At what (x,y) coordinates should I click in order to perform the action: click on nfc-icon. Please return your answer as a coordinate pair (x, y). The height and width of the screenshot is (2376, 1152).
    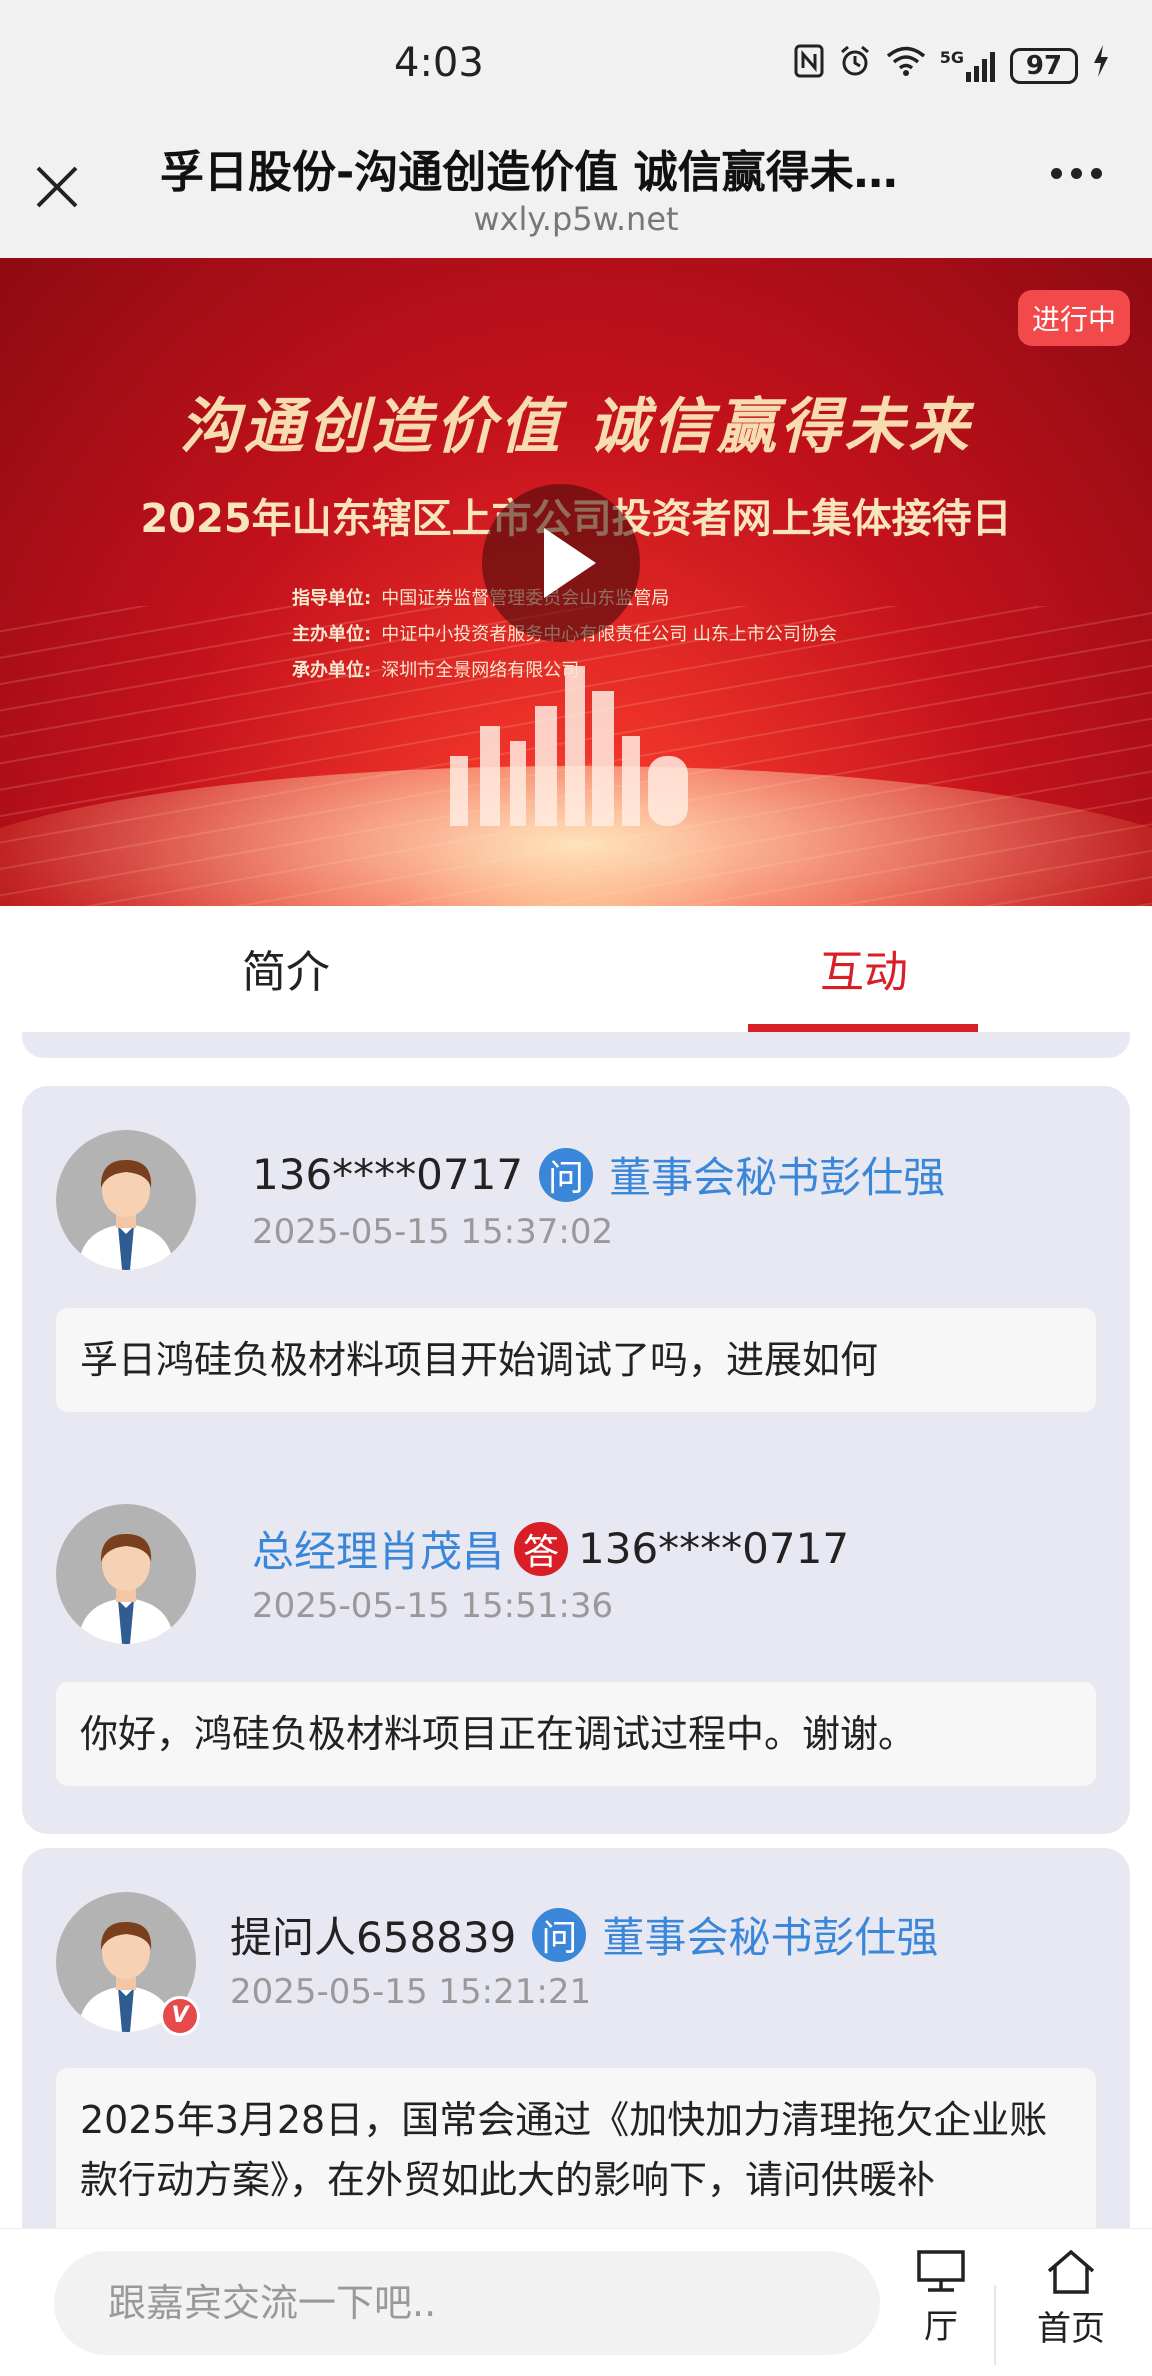
    Looking at the image, I should click on (809, 65).